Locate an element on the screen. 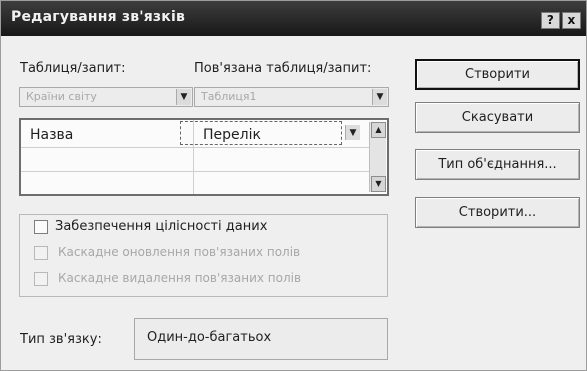  related-table-query-label: Пов'язана таблиця/запит: is located at coordinates (283, 68).